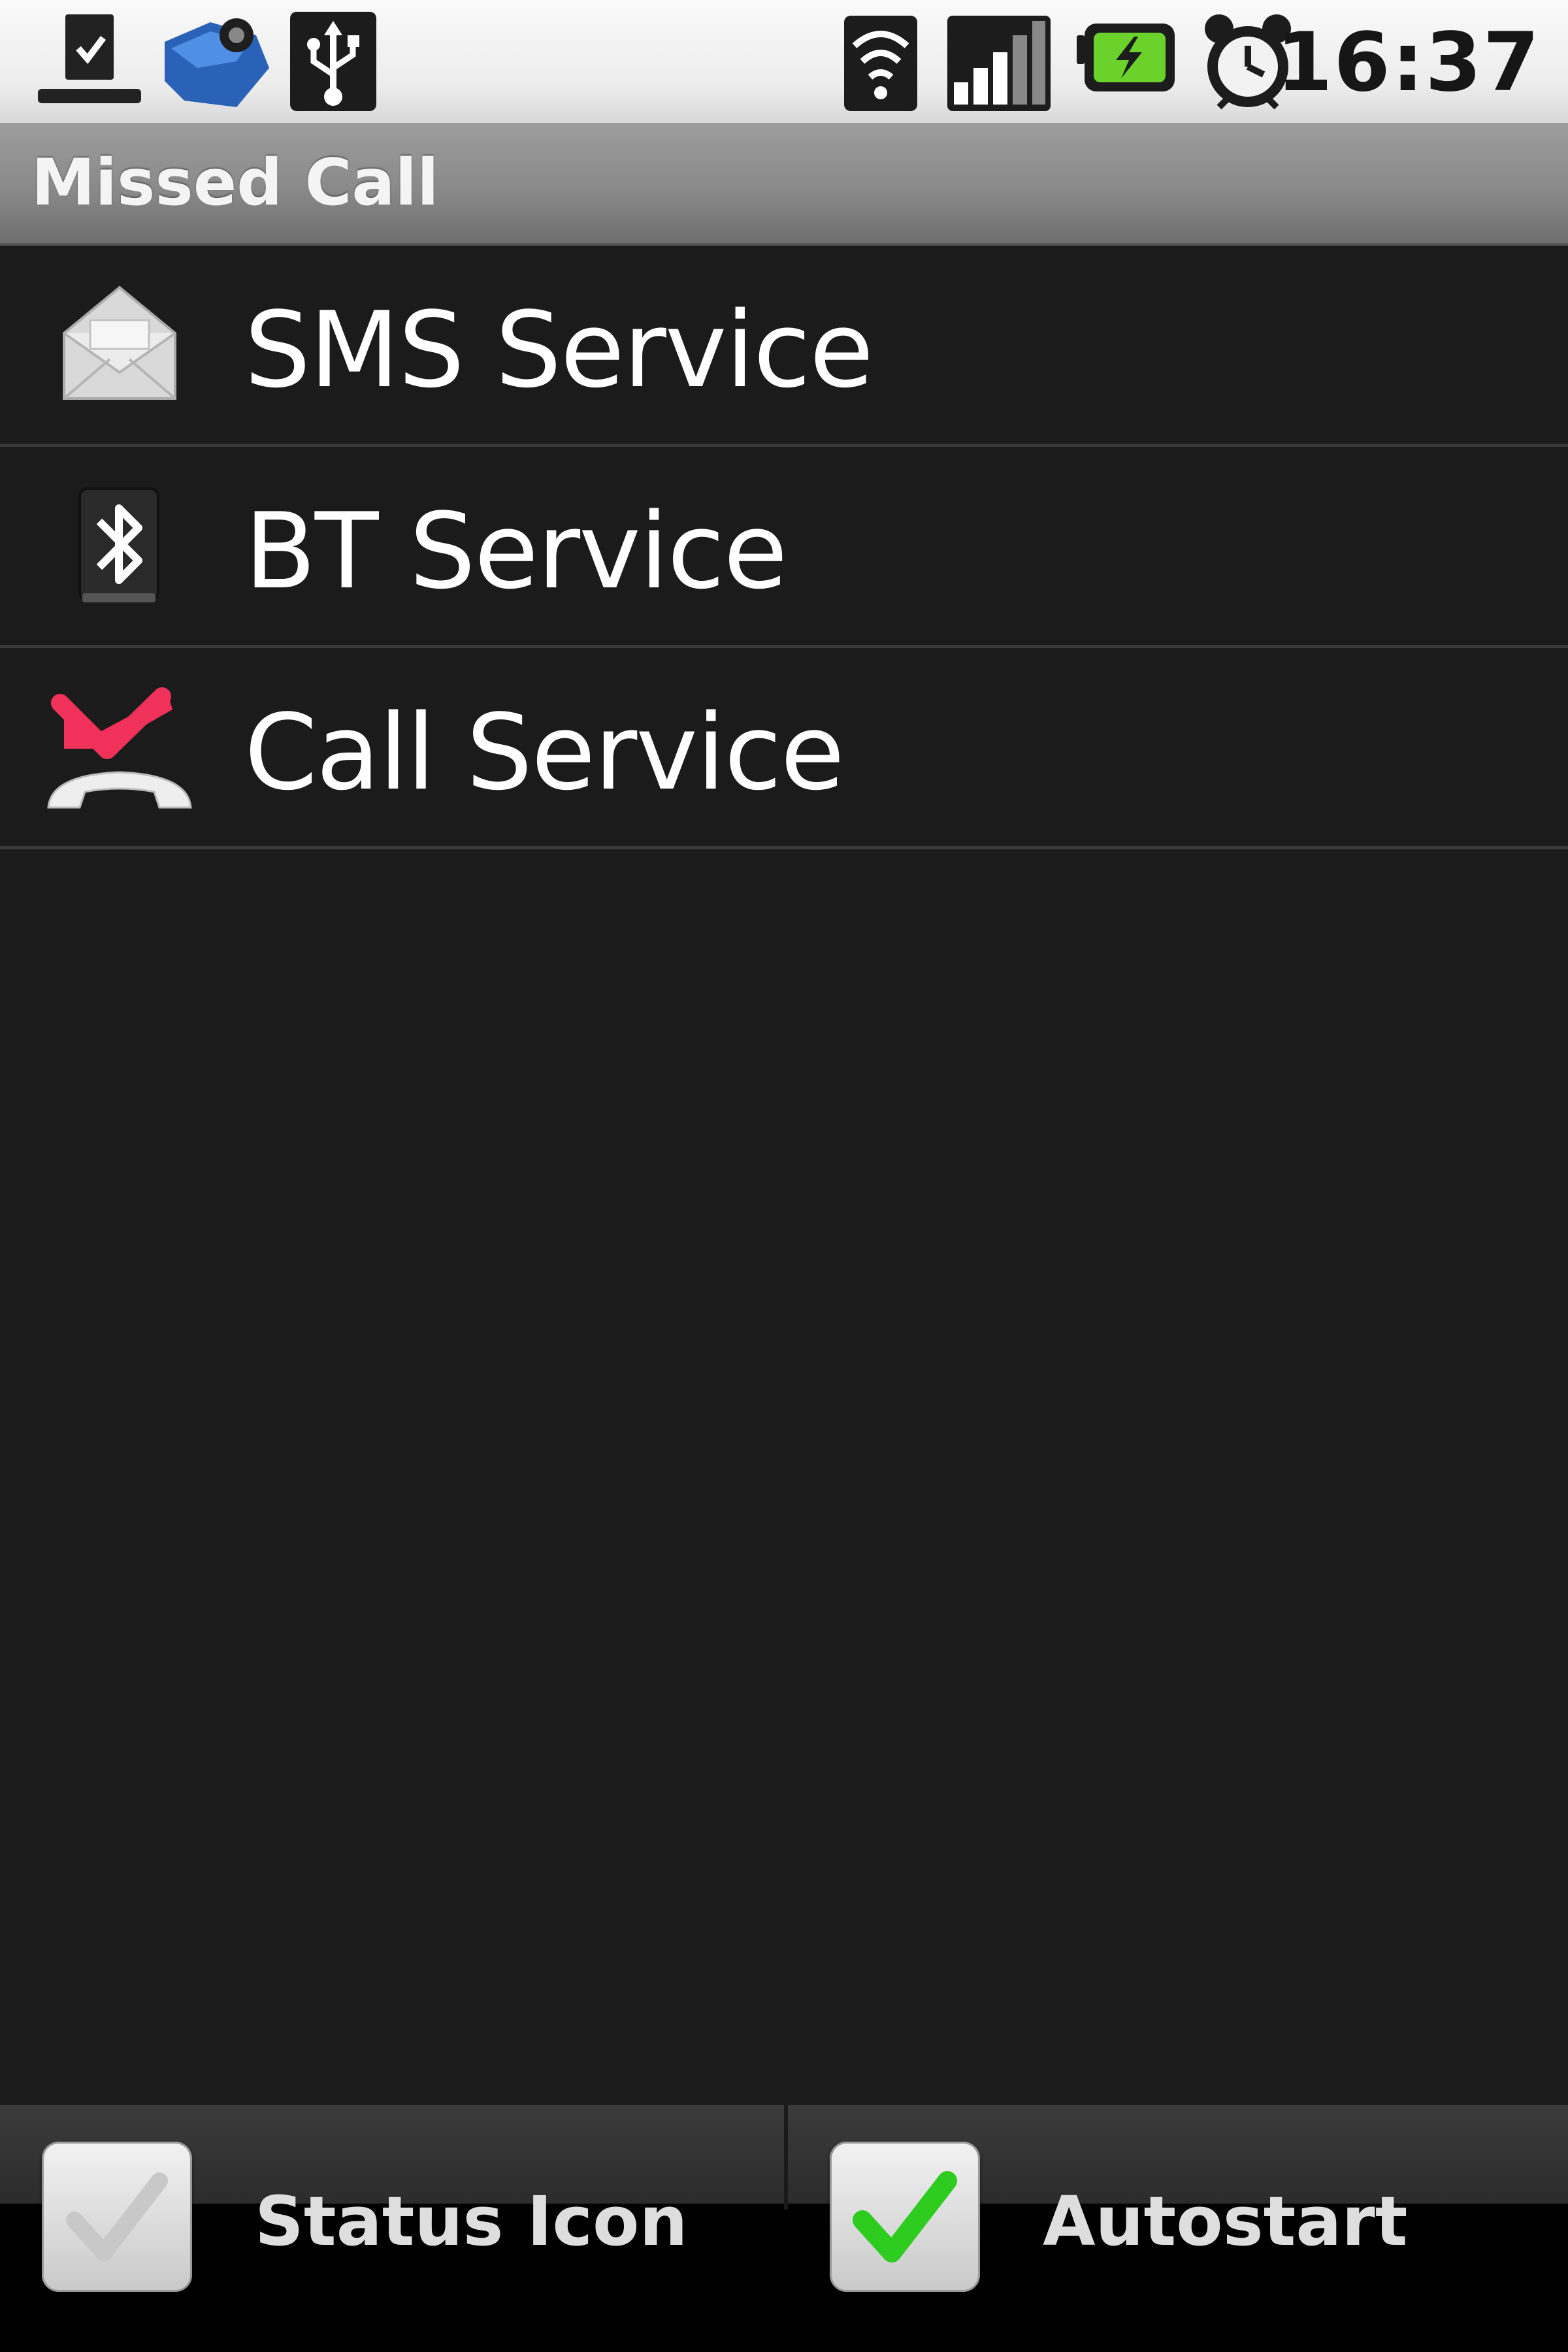 The width and height of the screenshot is (1568, 2352). Describe the element at coordinates (544, 752) in the screenshot. I see `list-item-label: Call Service` at that location.